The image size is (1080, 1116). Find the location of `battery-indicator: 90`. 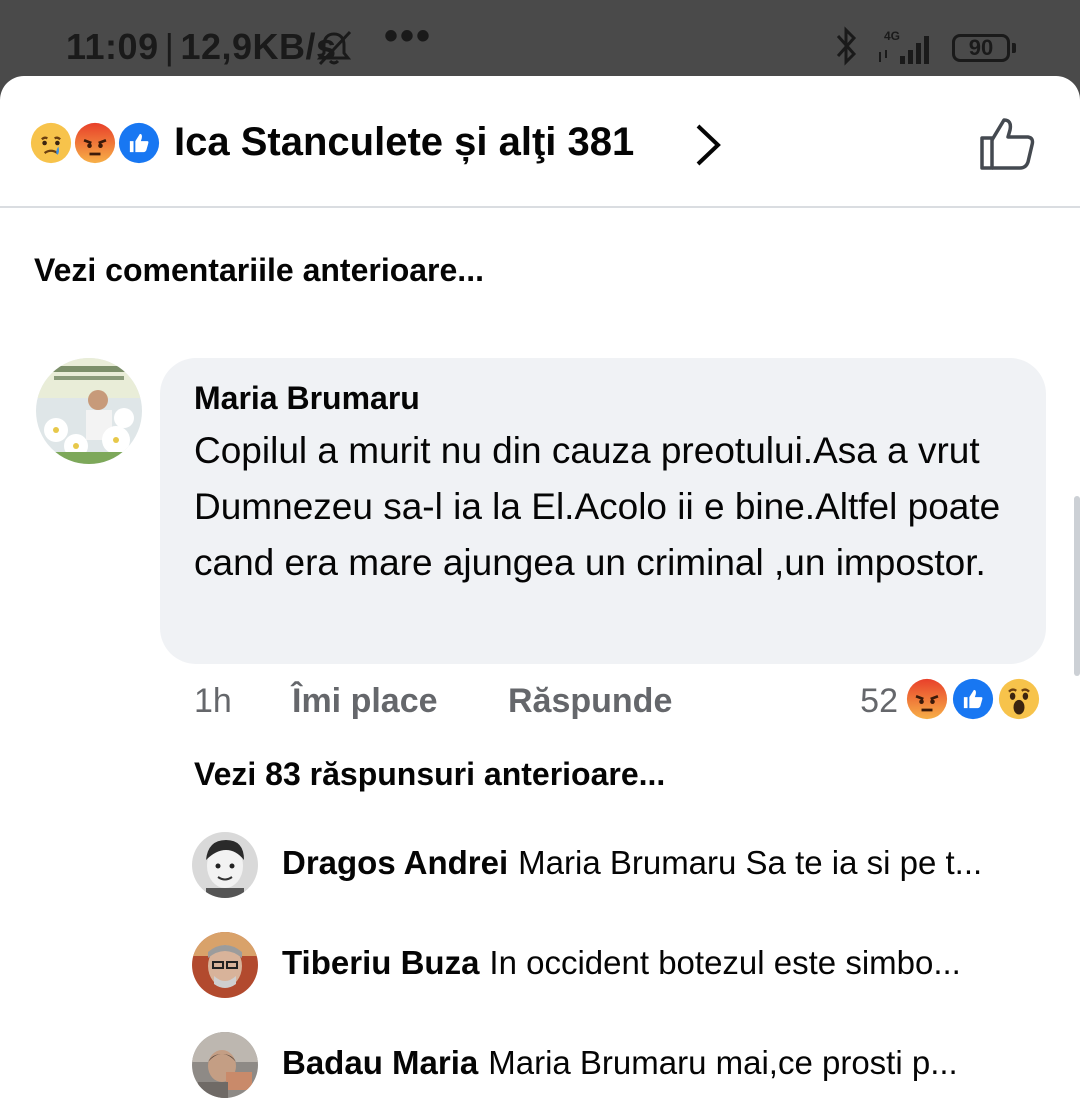

battery-indicator: 90 is located at coordinates (984, 48).